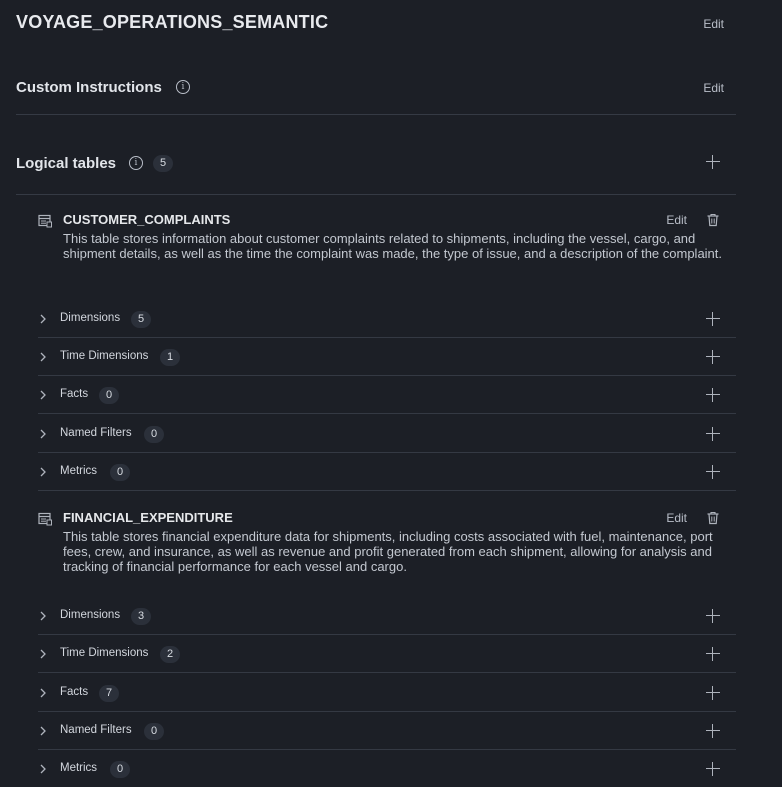 This screenshot has height=787, width=782. Describe the element at coordinates (376, 519) in the screenshot. I see `logical-table-header: FINANCIAL_EXPENDITURE Edit` at that location.